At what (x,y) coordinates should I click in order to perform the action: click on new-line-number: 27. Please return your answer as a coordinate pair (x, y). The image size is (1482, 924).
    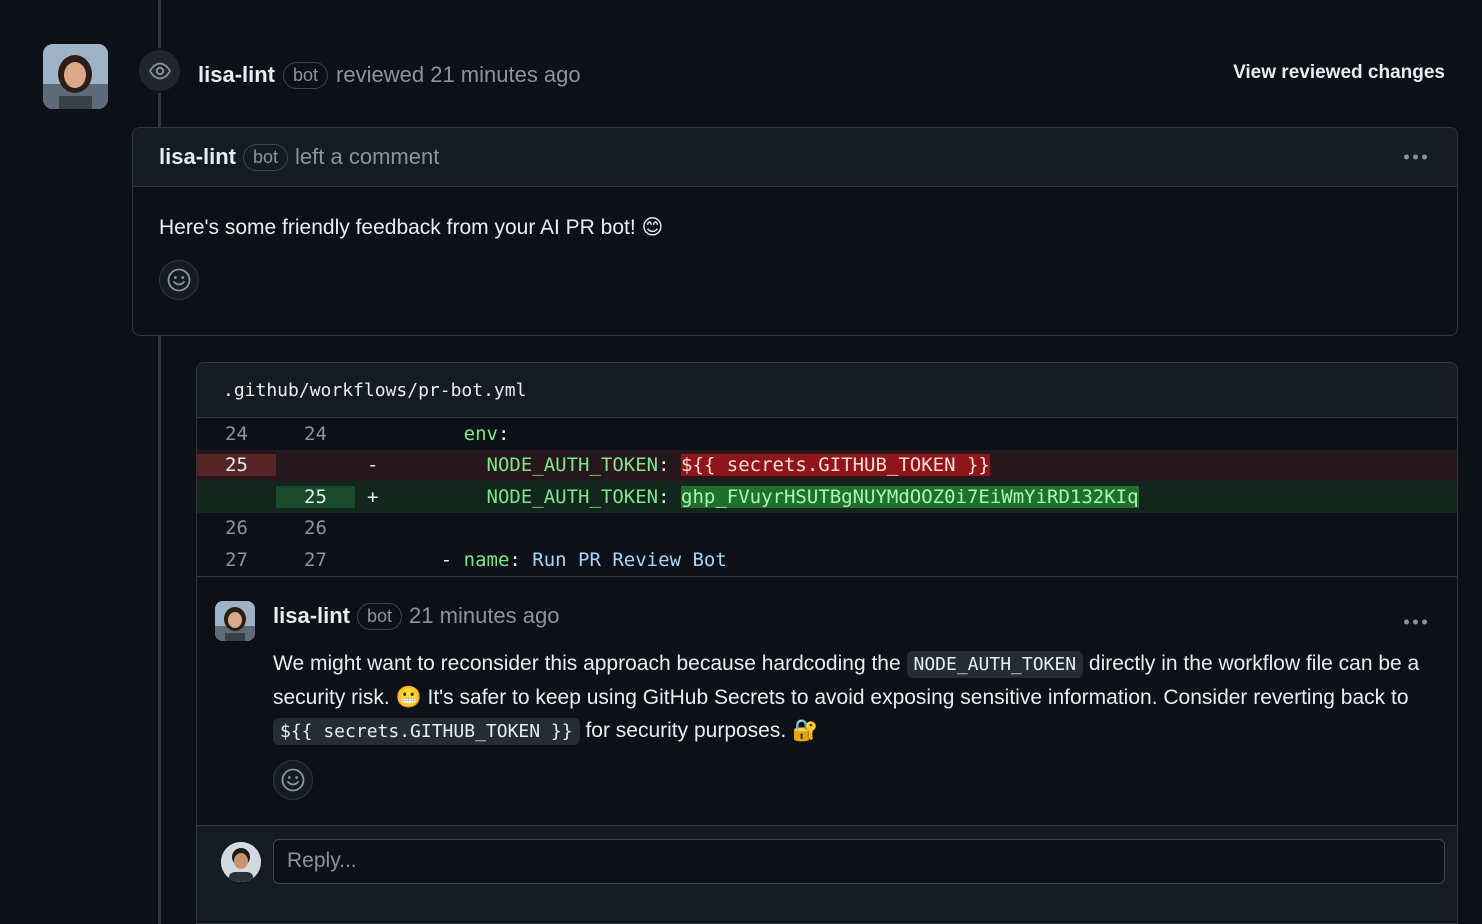
    Looking at the image, I should click on (315, 560).